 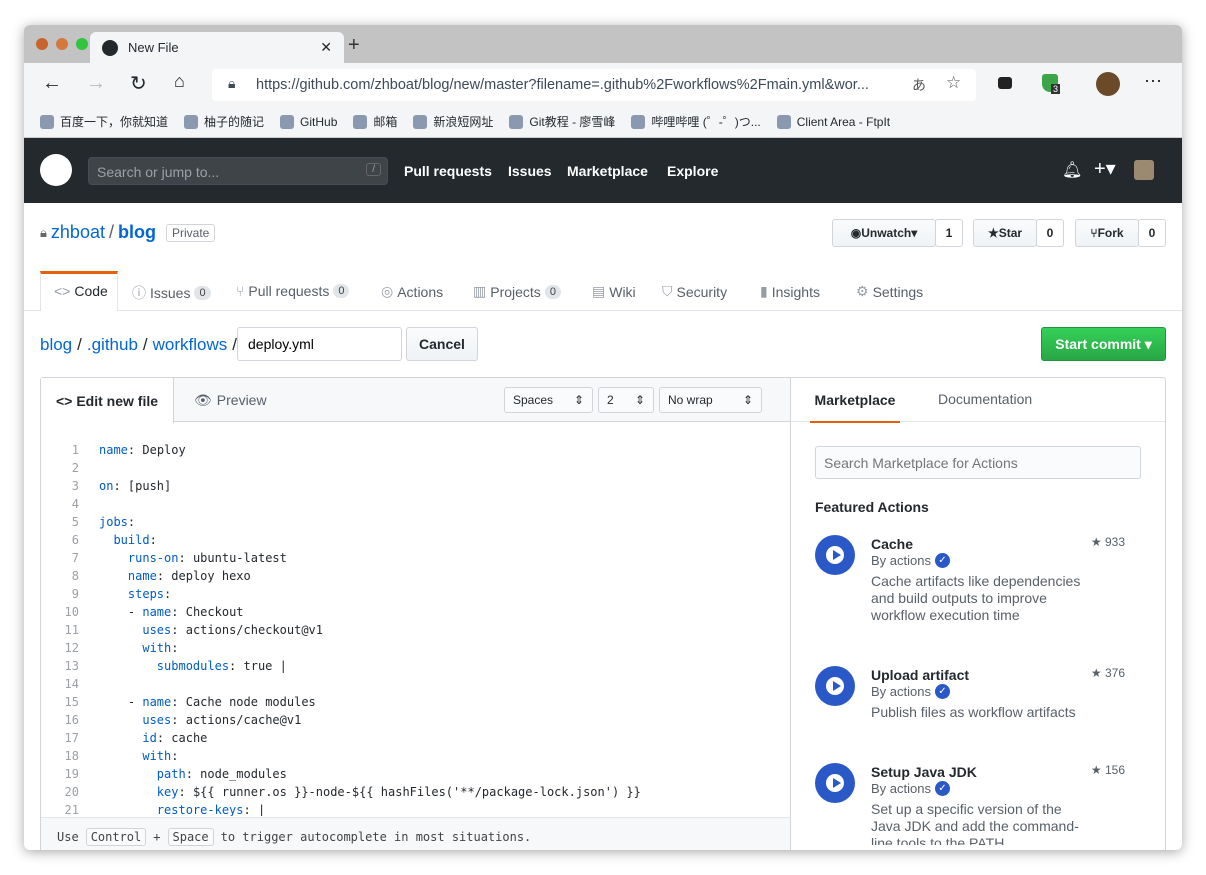 I want to click on star-count: 376, so click(x=1114, y=673).